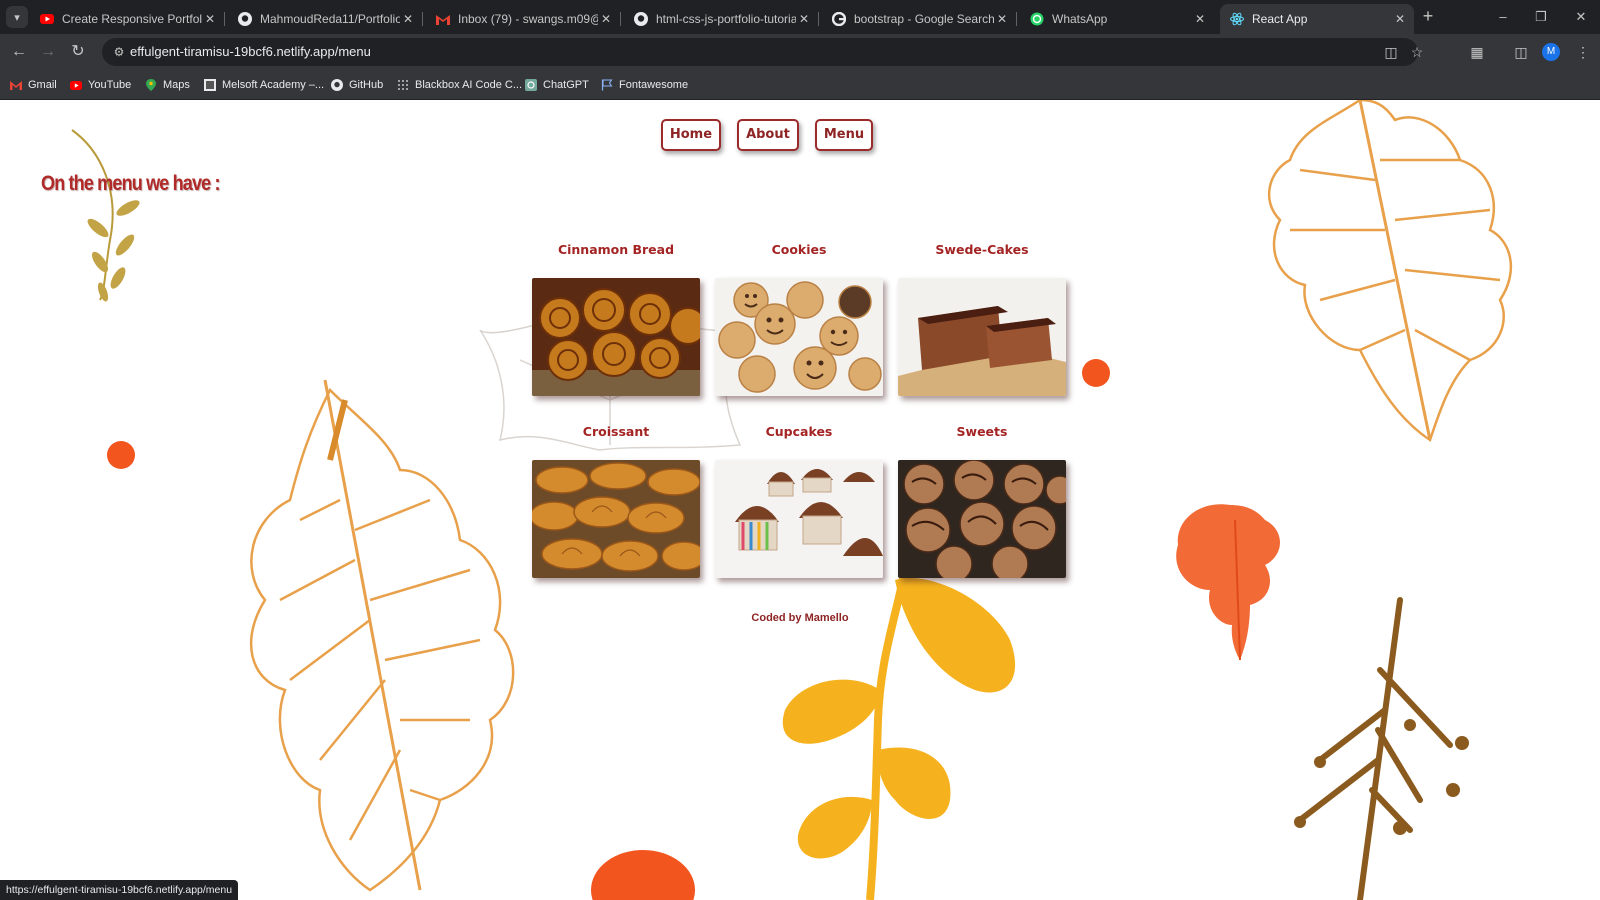 This screenshot has height=900, width=1600. I want to click on tab-title: Create Responsive Portfolio We, so click(132, 19).